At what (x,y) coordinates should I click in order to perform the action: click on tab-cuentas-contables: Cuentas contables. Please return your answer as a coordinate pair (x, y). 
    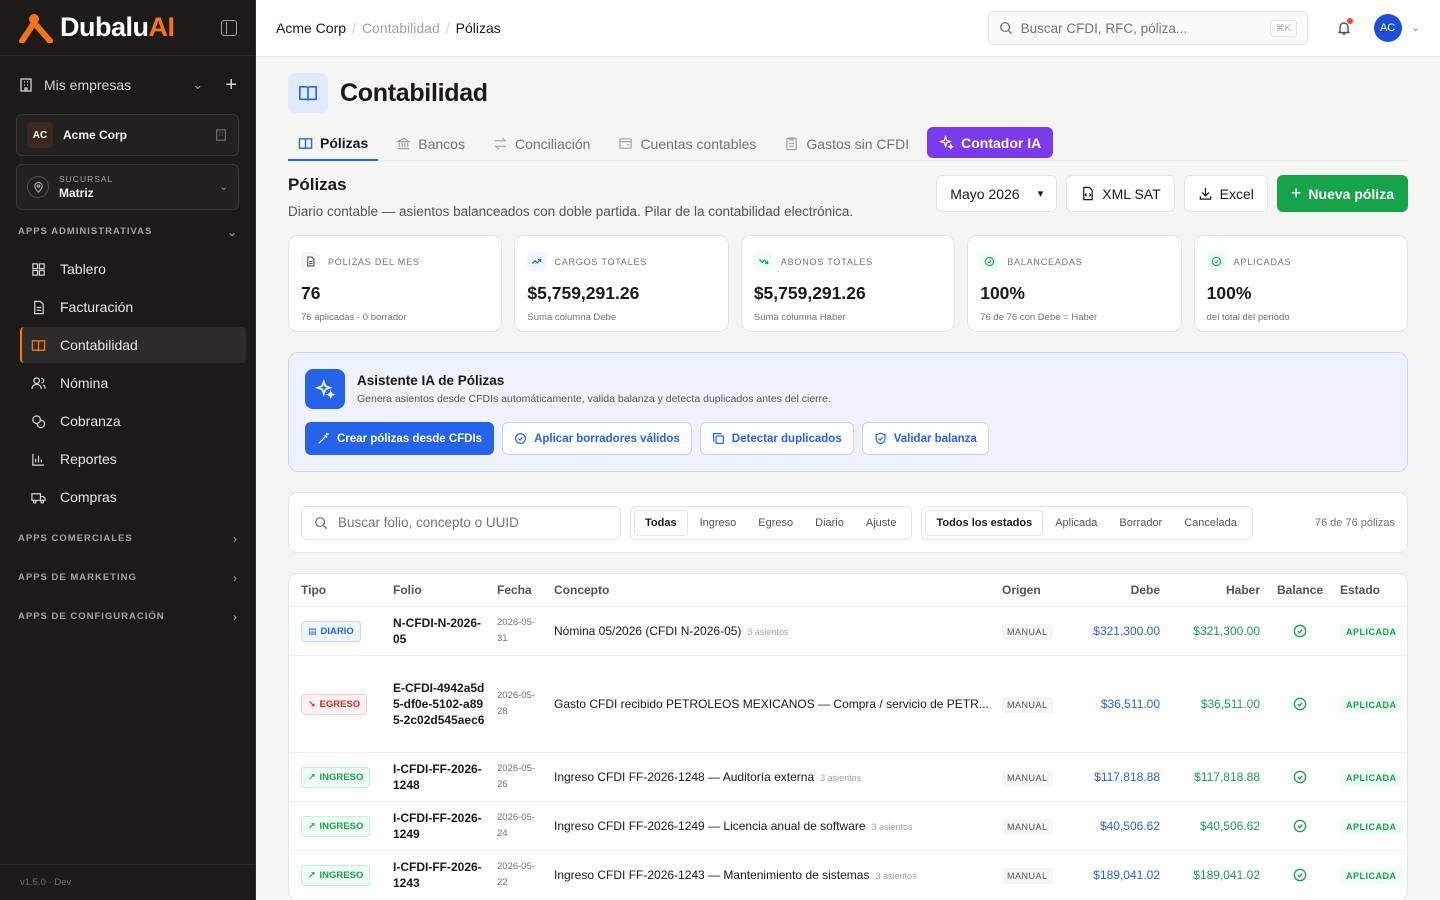
    Looking at the image, I should click on (687, 144).